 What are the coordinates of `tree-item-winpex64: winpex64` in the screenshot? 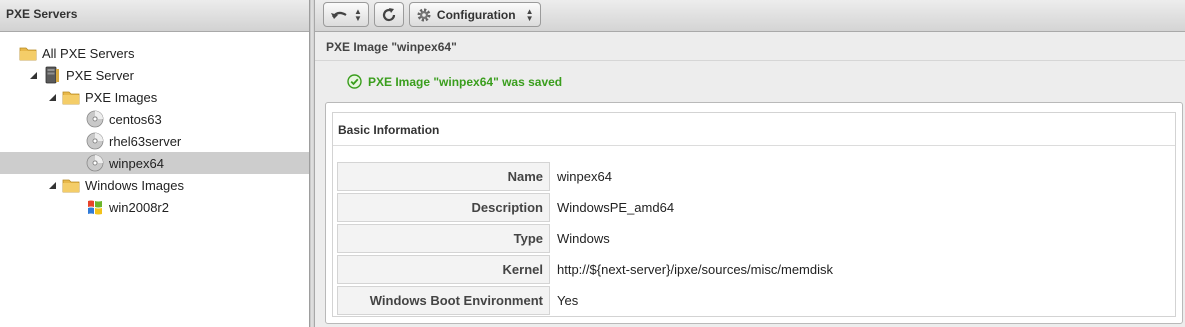 It's located at (154, 163).